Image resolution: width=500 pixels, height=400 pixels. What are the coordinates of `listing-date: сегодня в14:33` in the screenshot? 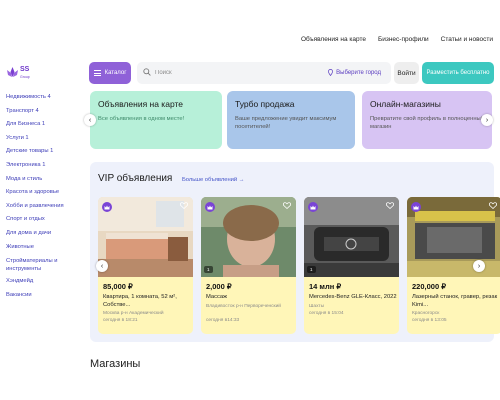 It's located at (223, 320).